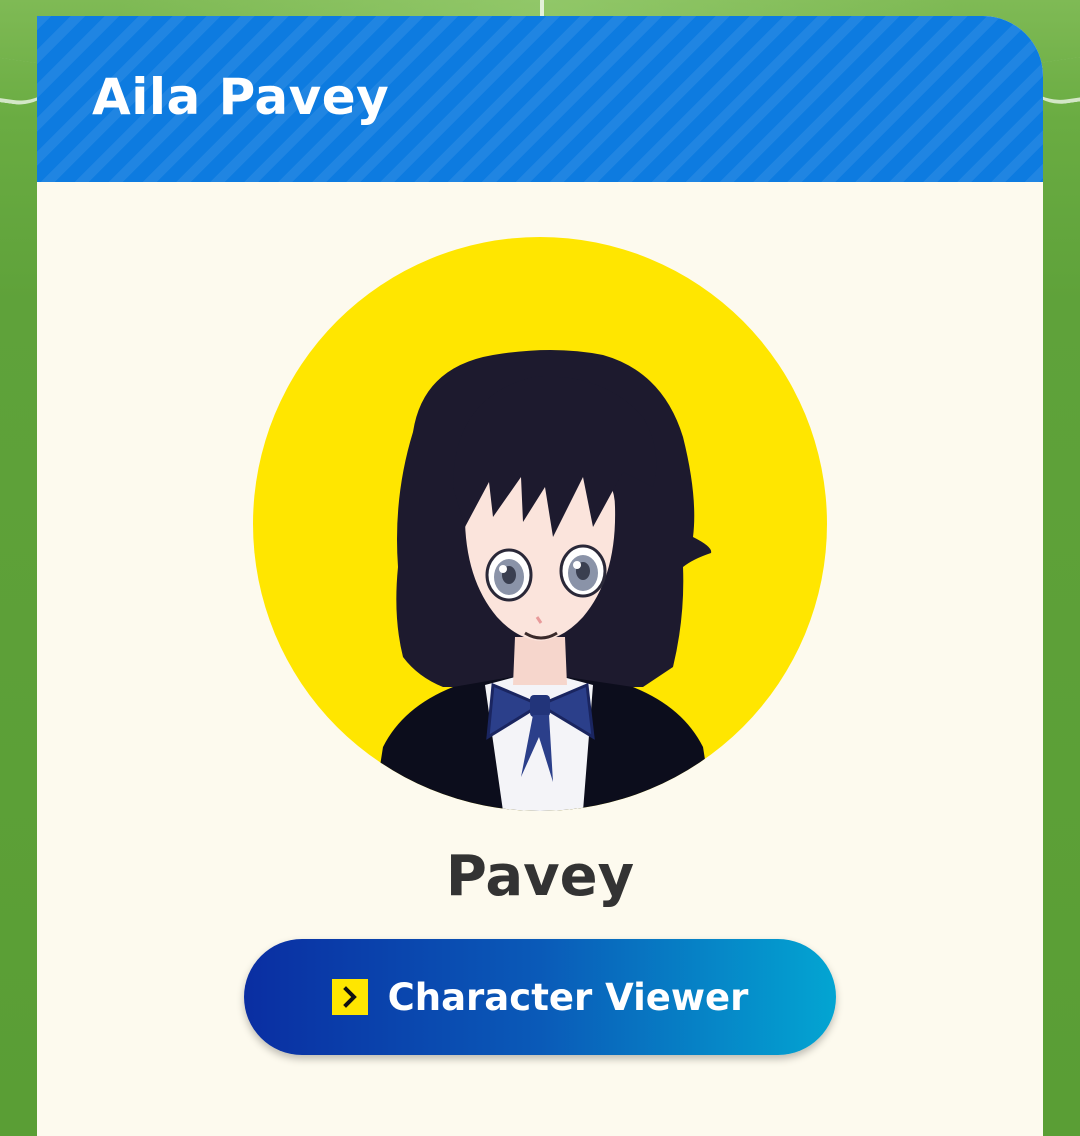  Describe the element at coordinates (540, 876) in the screenshot. I see `character-name: Pavey` at that location.